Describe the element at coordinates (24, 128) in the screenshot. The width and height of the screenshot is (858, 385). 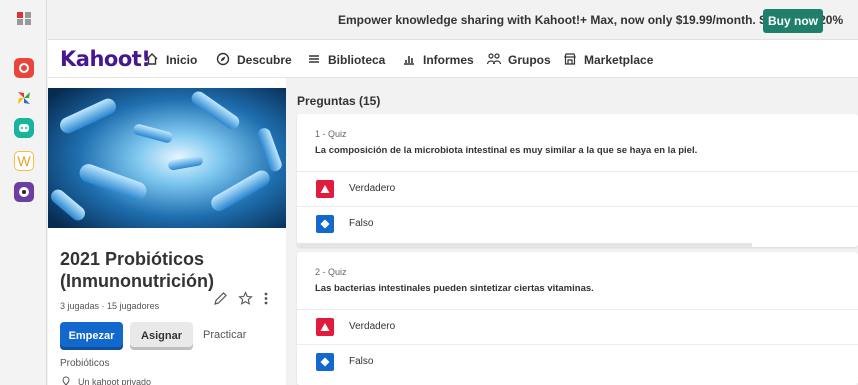
I see `extension-chat-icon` at that location.